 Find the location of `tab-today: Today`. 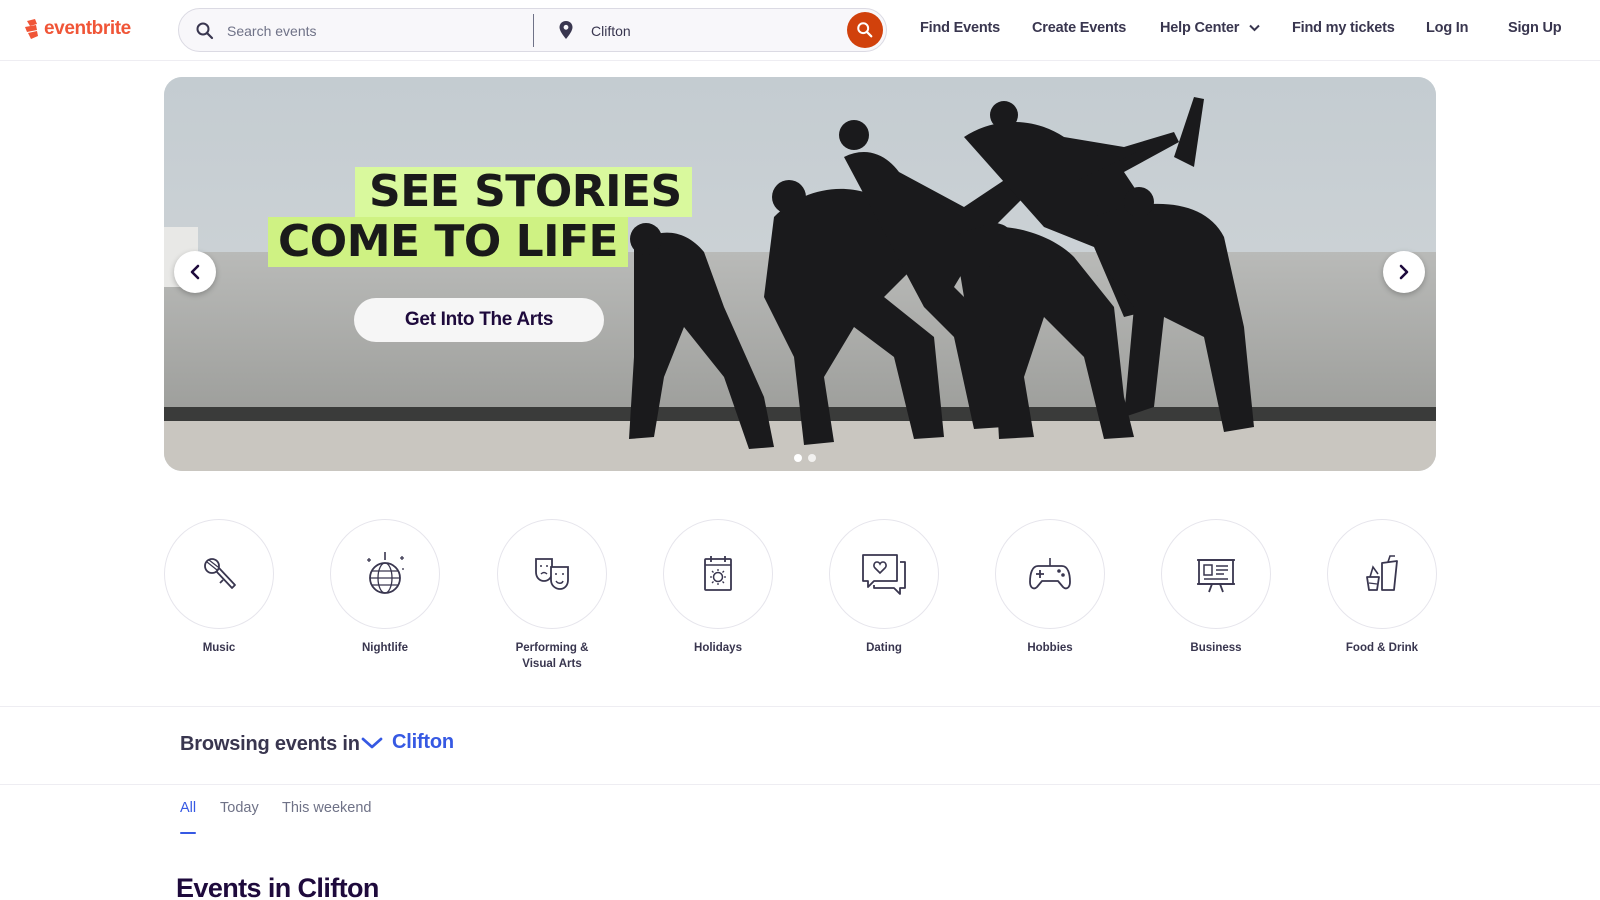

tab-today: Today is located at coordinates (239, 808).